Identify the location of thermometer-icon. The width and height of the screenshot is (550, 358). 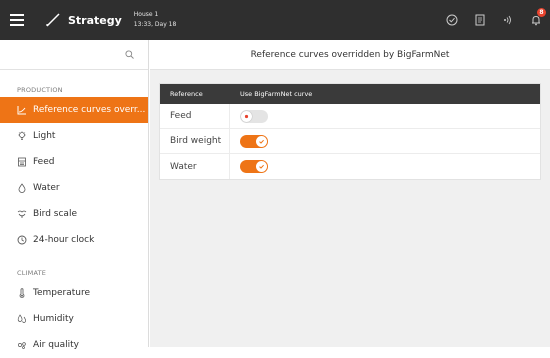
(22, 293).